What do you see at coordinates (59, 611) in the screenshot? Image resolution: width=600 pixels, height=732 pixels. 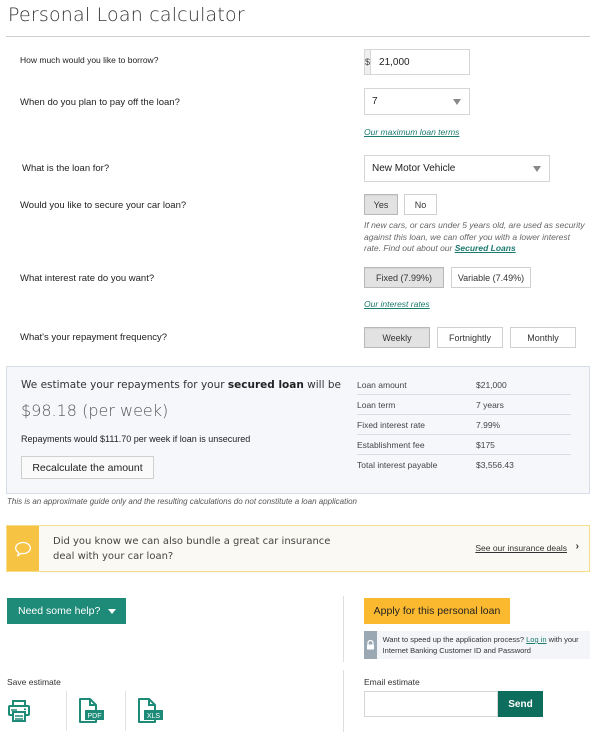 I see `need-help-label: Need some help?` at bounding box center [59, 611].